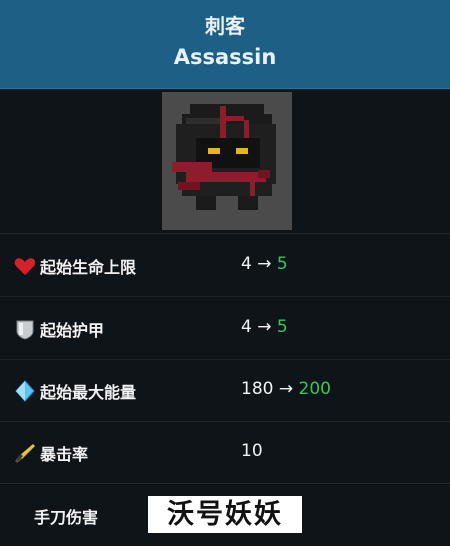 Image resolution: width=450 pixels, height=546 pixels. I want to click on stat-label: 起始最大能量, so click(88, 392).